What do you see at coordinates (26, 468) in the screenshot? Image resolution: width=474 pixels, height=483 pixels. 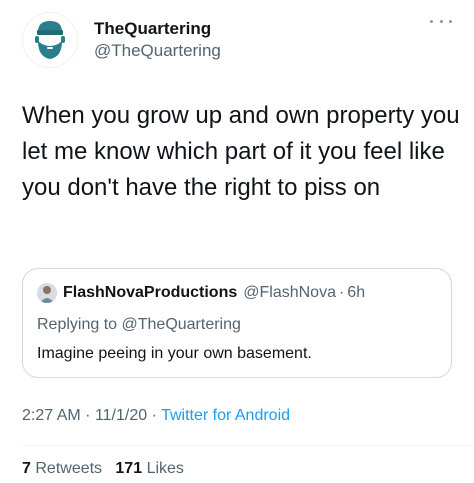 I see `retweets-count: 7` at bounding box center [26, 468].